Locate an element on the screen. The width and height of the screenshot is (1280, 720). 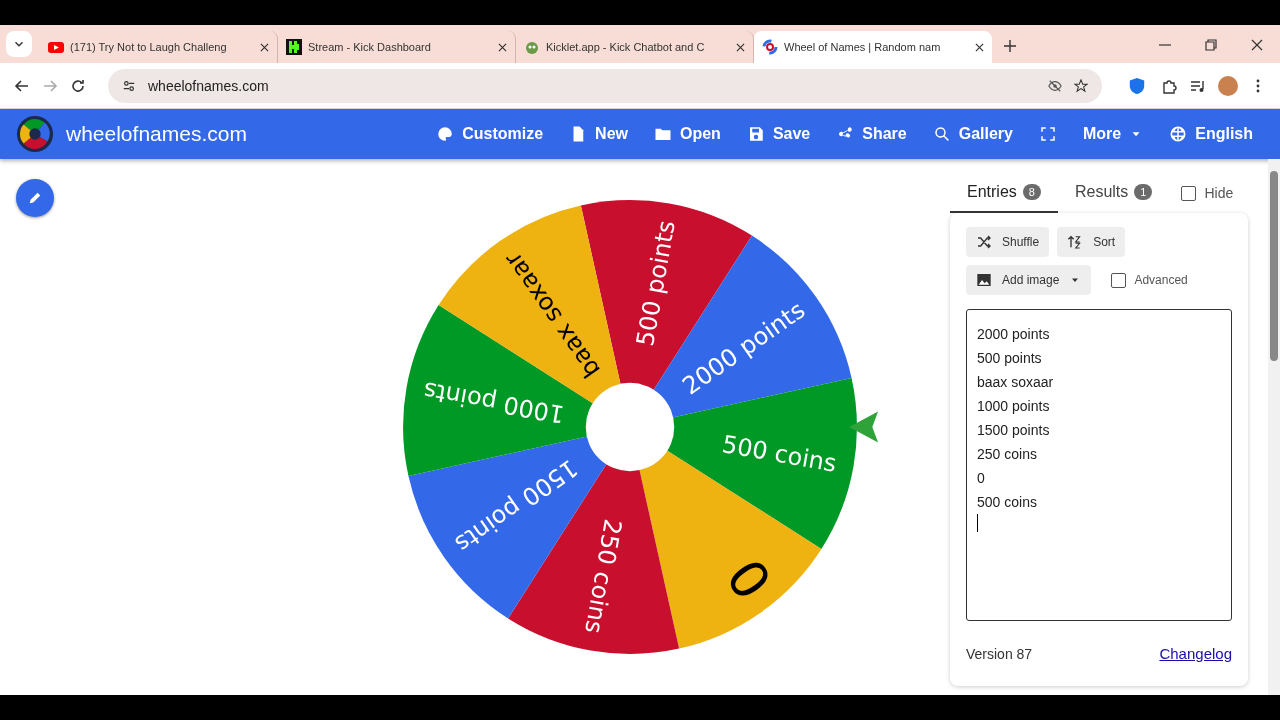
globe-icon is located at coordinates (1178, 134).